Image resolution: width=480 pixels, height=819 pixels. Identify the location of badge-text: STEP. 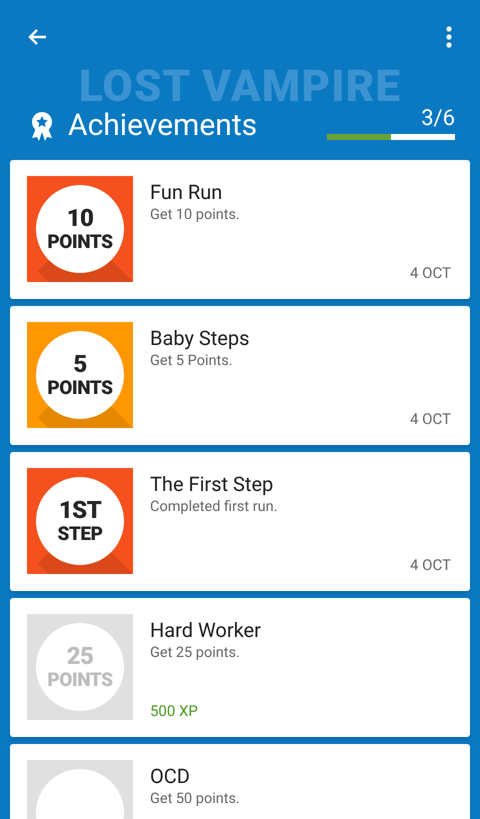
(80, 534).